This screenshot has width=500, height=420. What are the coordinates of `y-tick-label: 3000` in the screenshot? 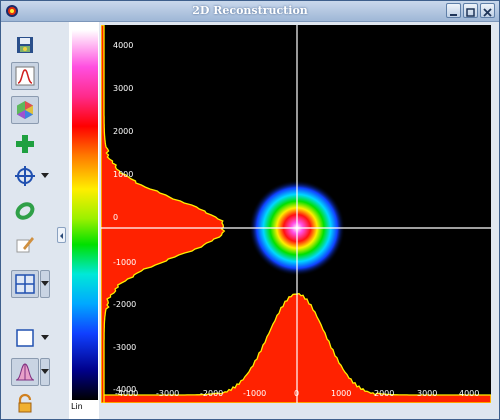 It's located at (123, 88).